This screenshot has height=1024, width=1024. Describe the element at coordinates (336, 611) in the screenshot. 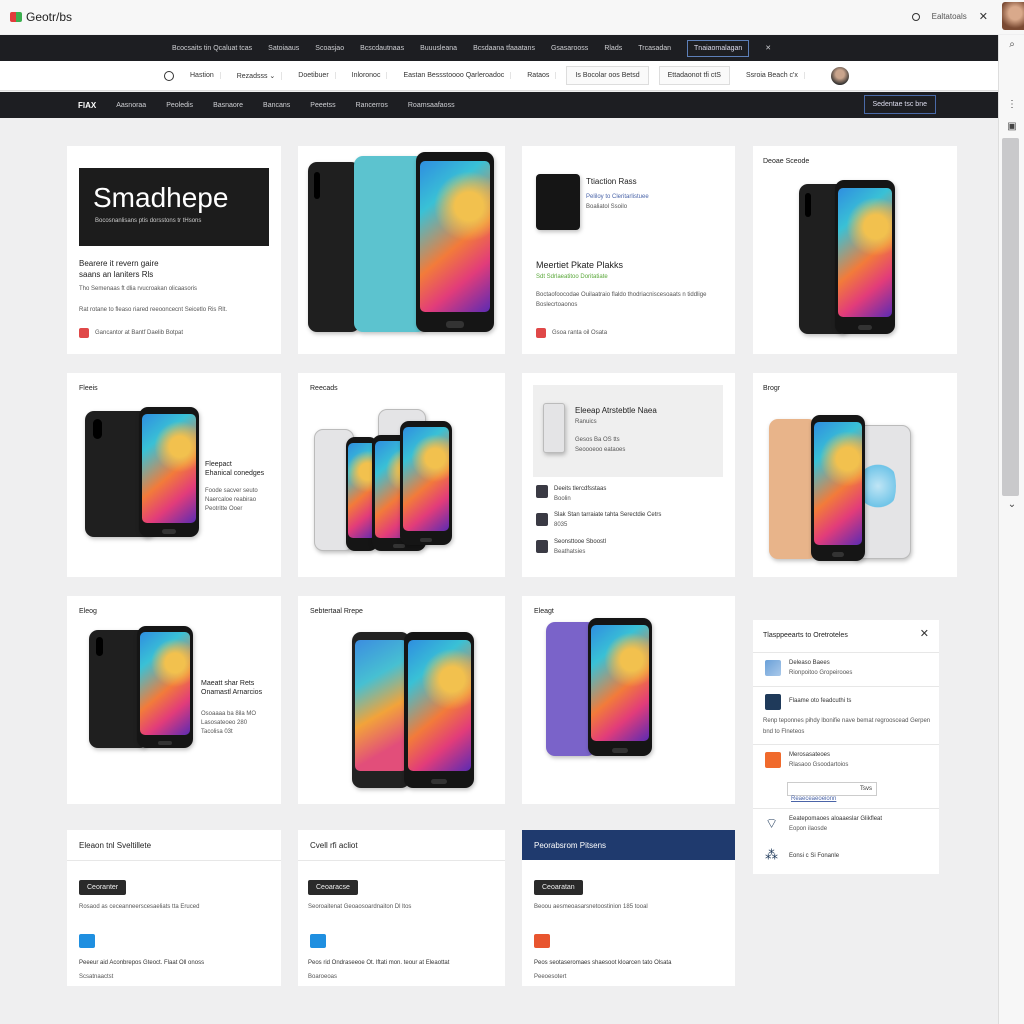

I see `card-title: Sebtertaal Rrepe` at that location.